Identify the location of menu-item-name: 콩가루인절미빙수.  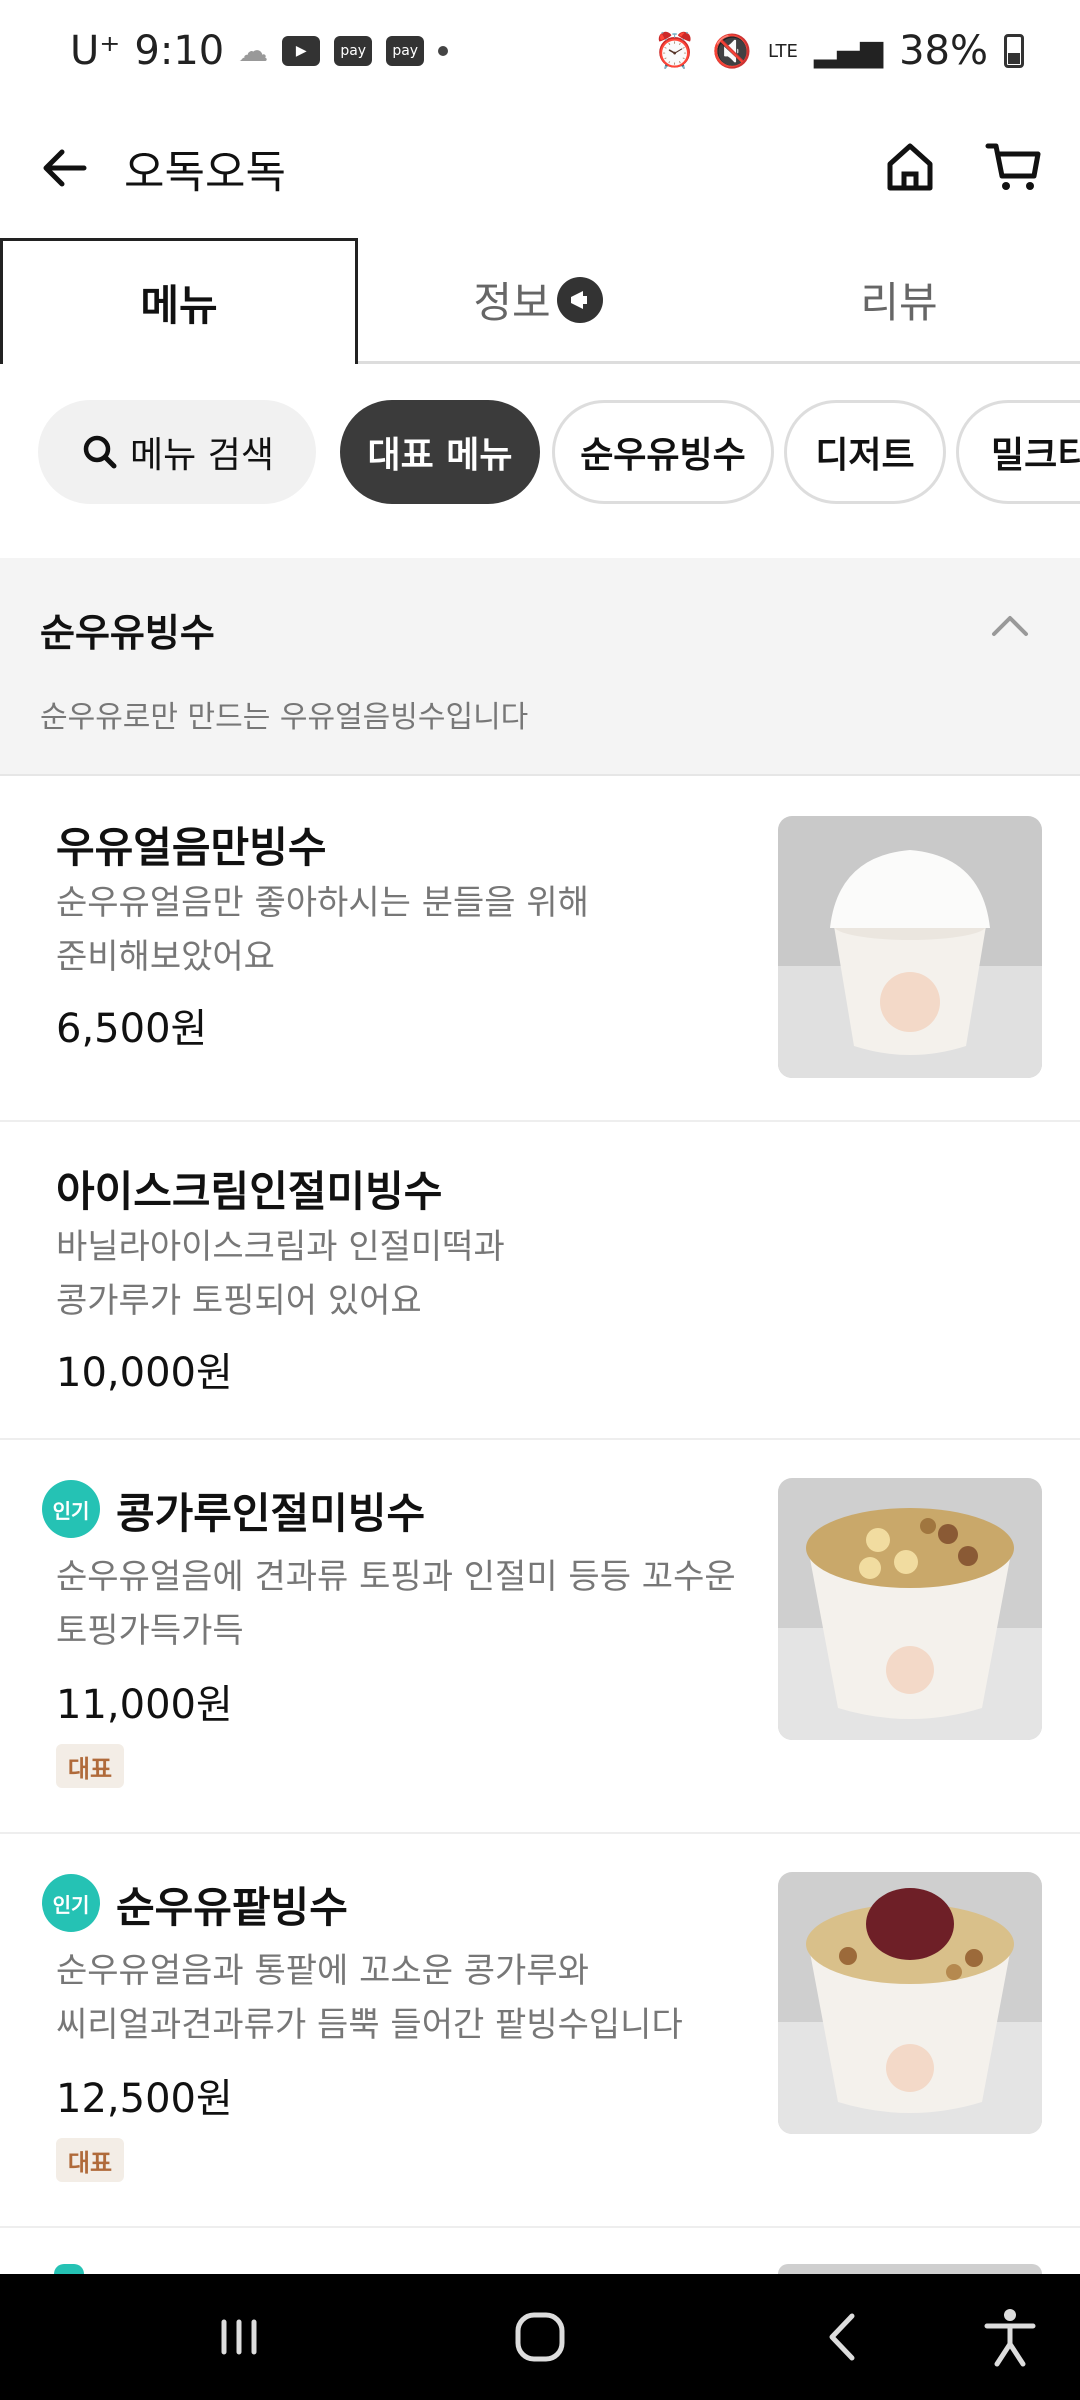
(271, 1513).